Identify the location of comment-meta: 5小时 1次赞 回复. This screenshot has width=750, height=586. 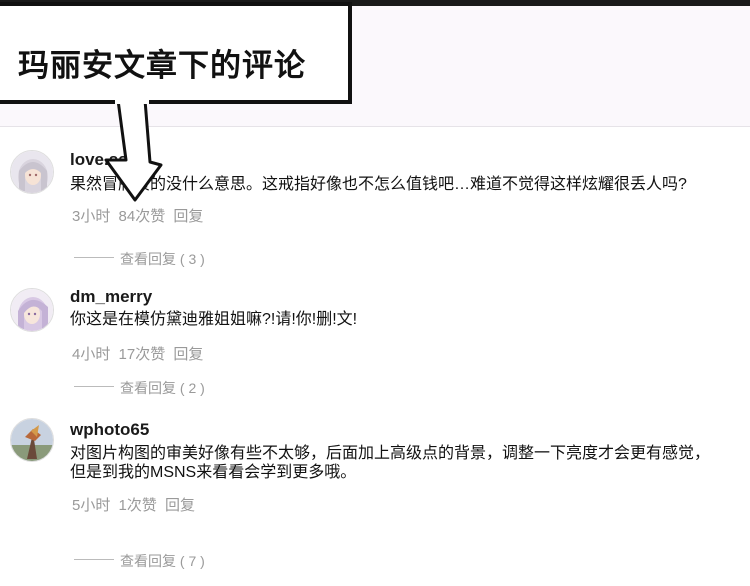
(135, 504).